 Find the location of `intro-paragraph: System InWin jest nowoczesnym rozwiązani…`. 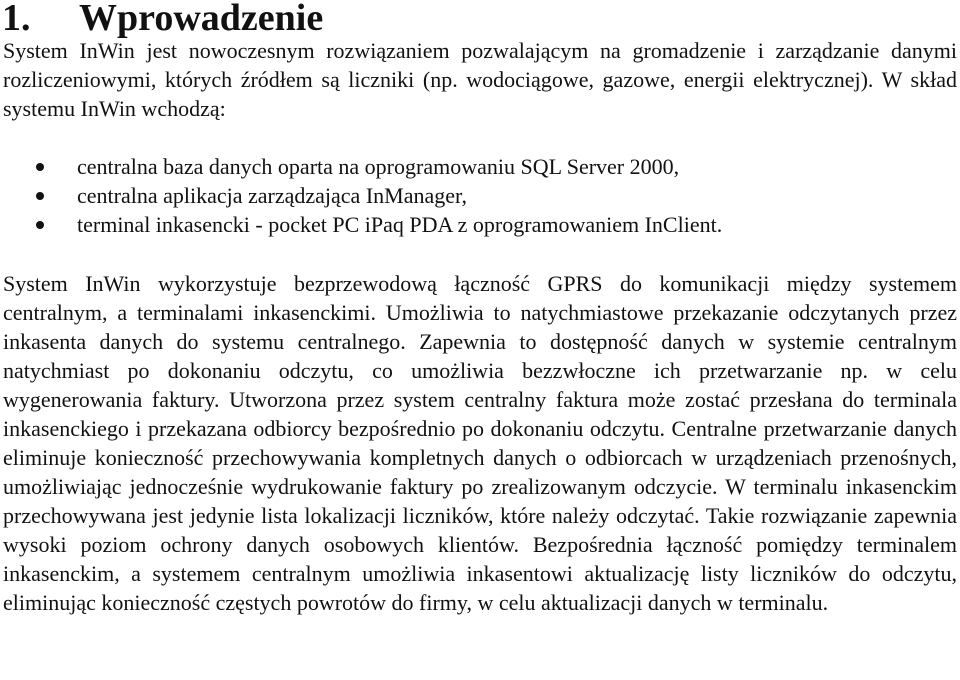

intro-paragraph: System InWin jest nowoczesnym rozwiązani… is located at coordinates (480, 79).